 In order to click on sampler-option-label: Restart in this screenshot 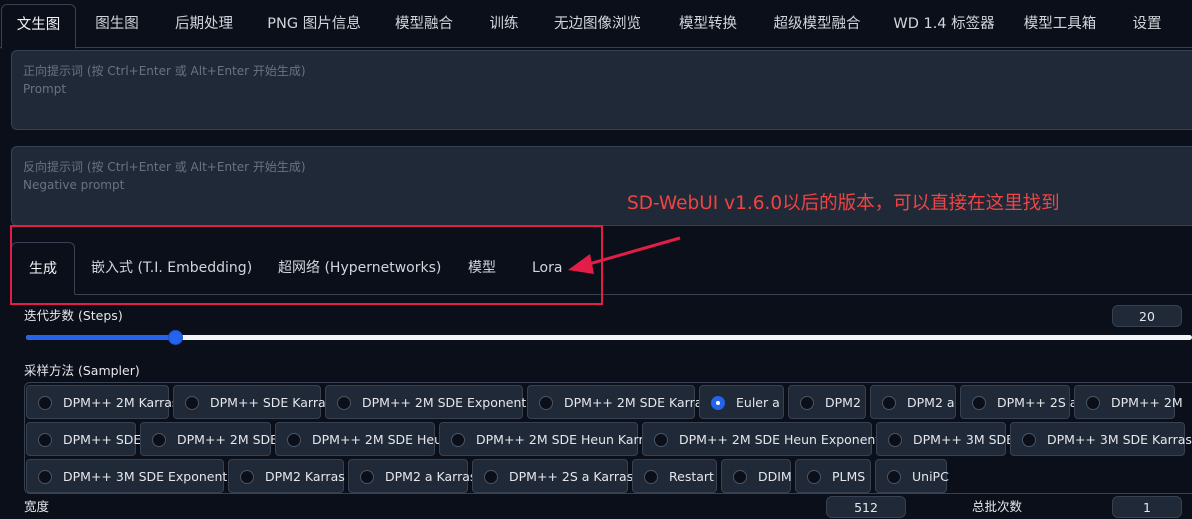, I will do `click(691, 476)`.